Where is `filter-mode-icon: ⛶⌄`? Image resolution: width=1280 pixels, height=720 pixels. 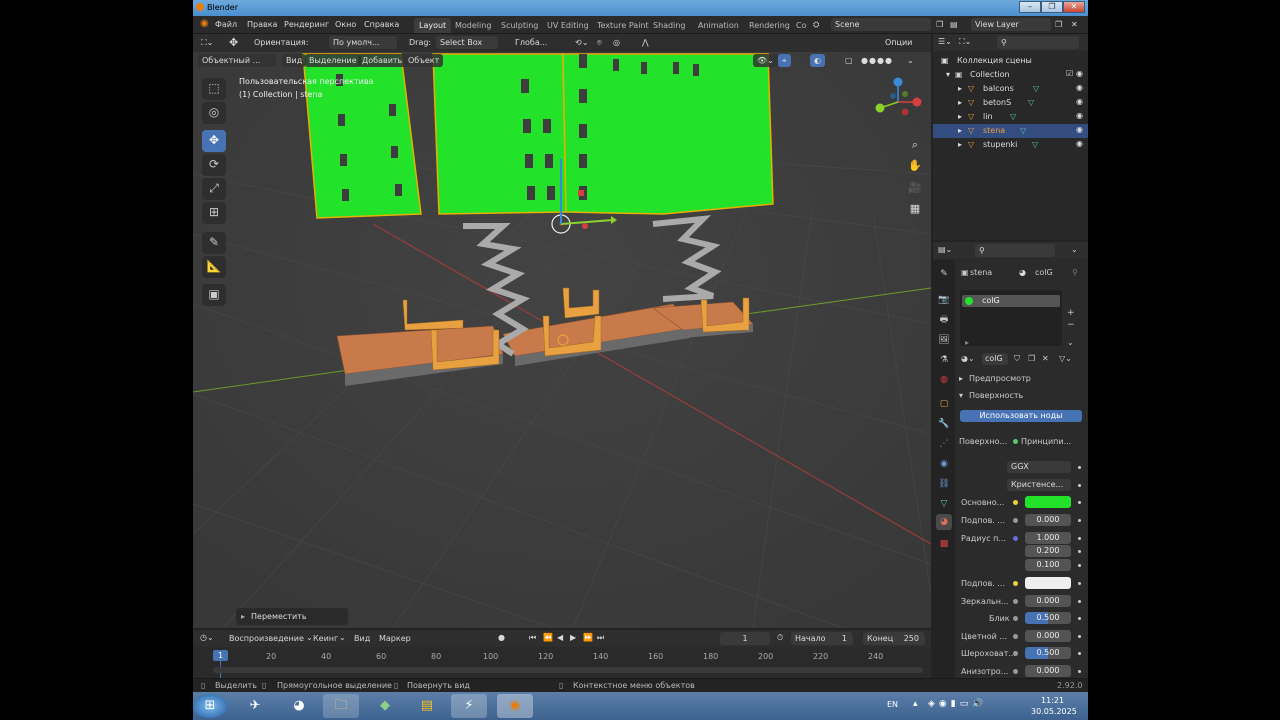
filter-mode-icon: ⛶⌄ is located at coordinates (965, 42).